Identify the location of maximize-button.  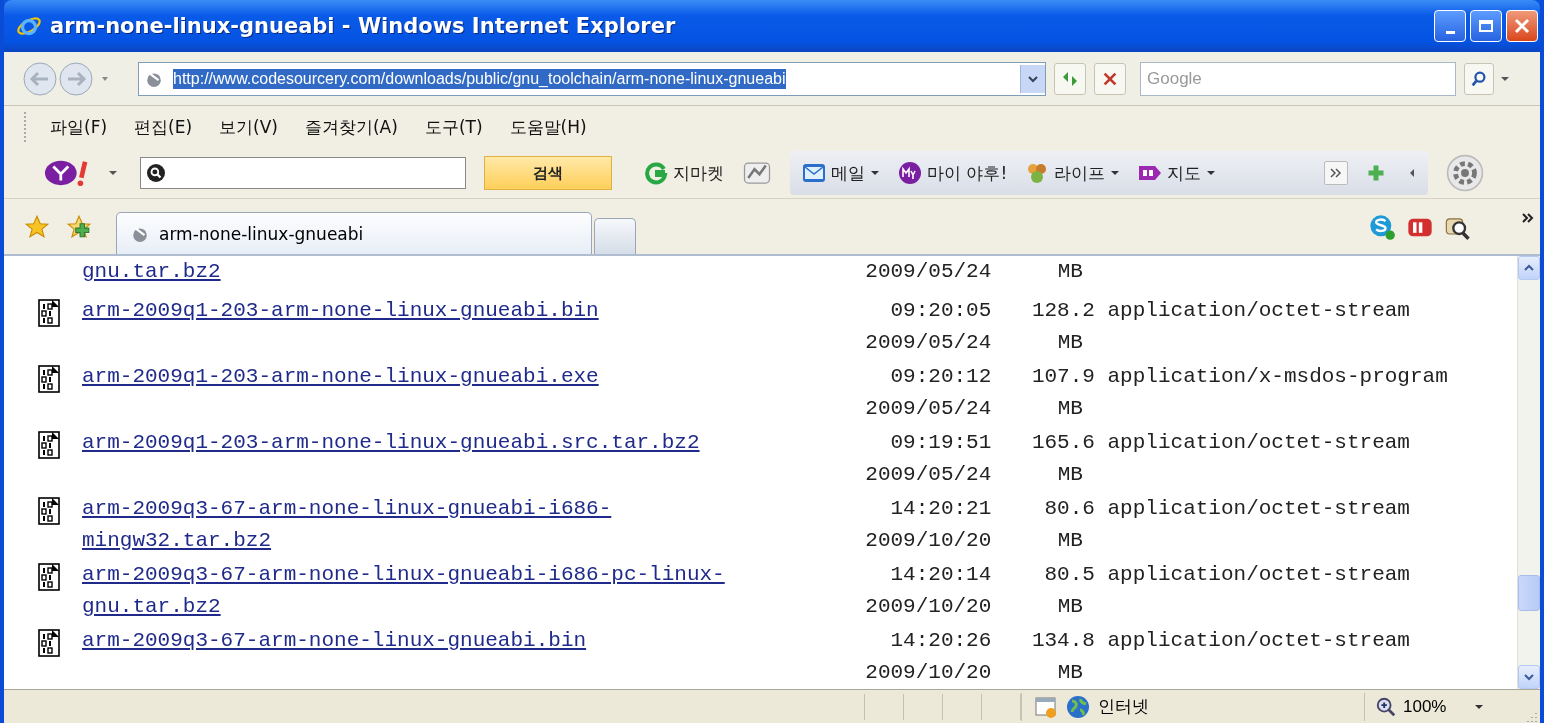
(1486, 26).